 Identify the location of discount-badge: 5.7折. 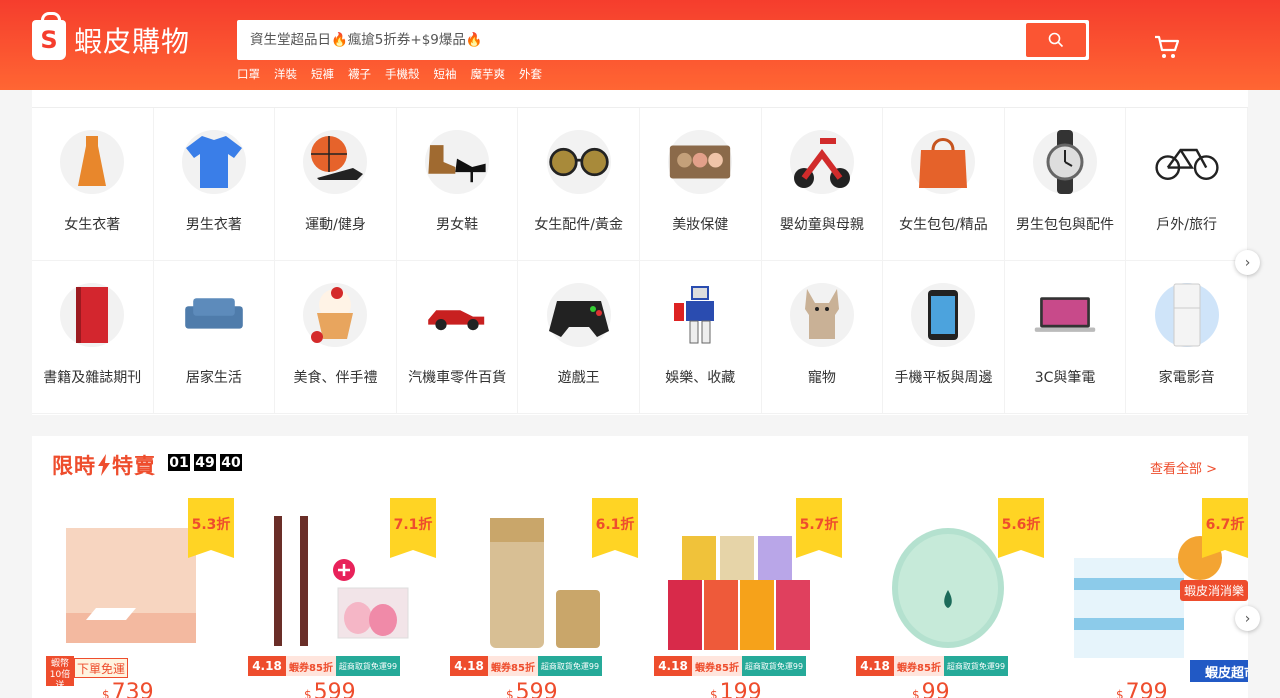
(819, 528).